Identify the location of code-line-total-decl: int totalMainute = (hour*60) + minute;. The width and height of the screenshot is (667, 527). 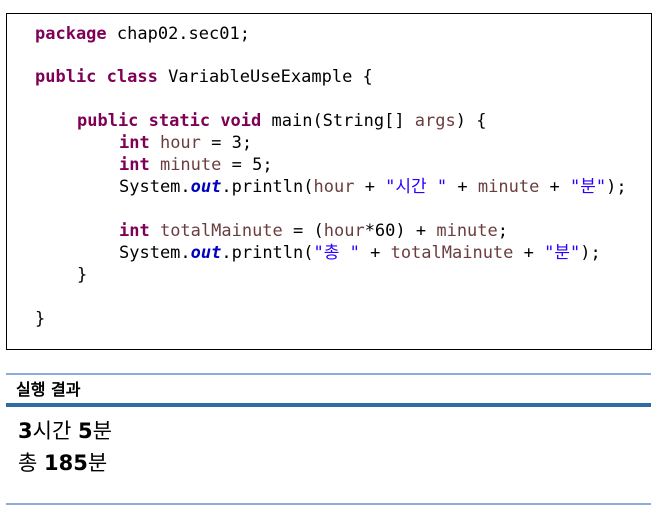
(313, 231).